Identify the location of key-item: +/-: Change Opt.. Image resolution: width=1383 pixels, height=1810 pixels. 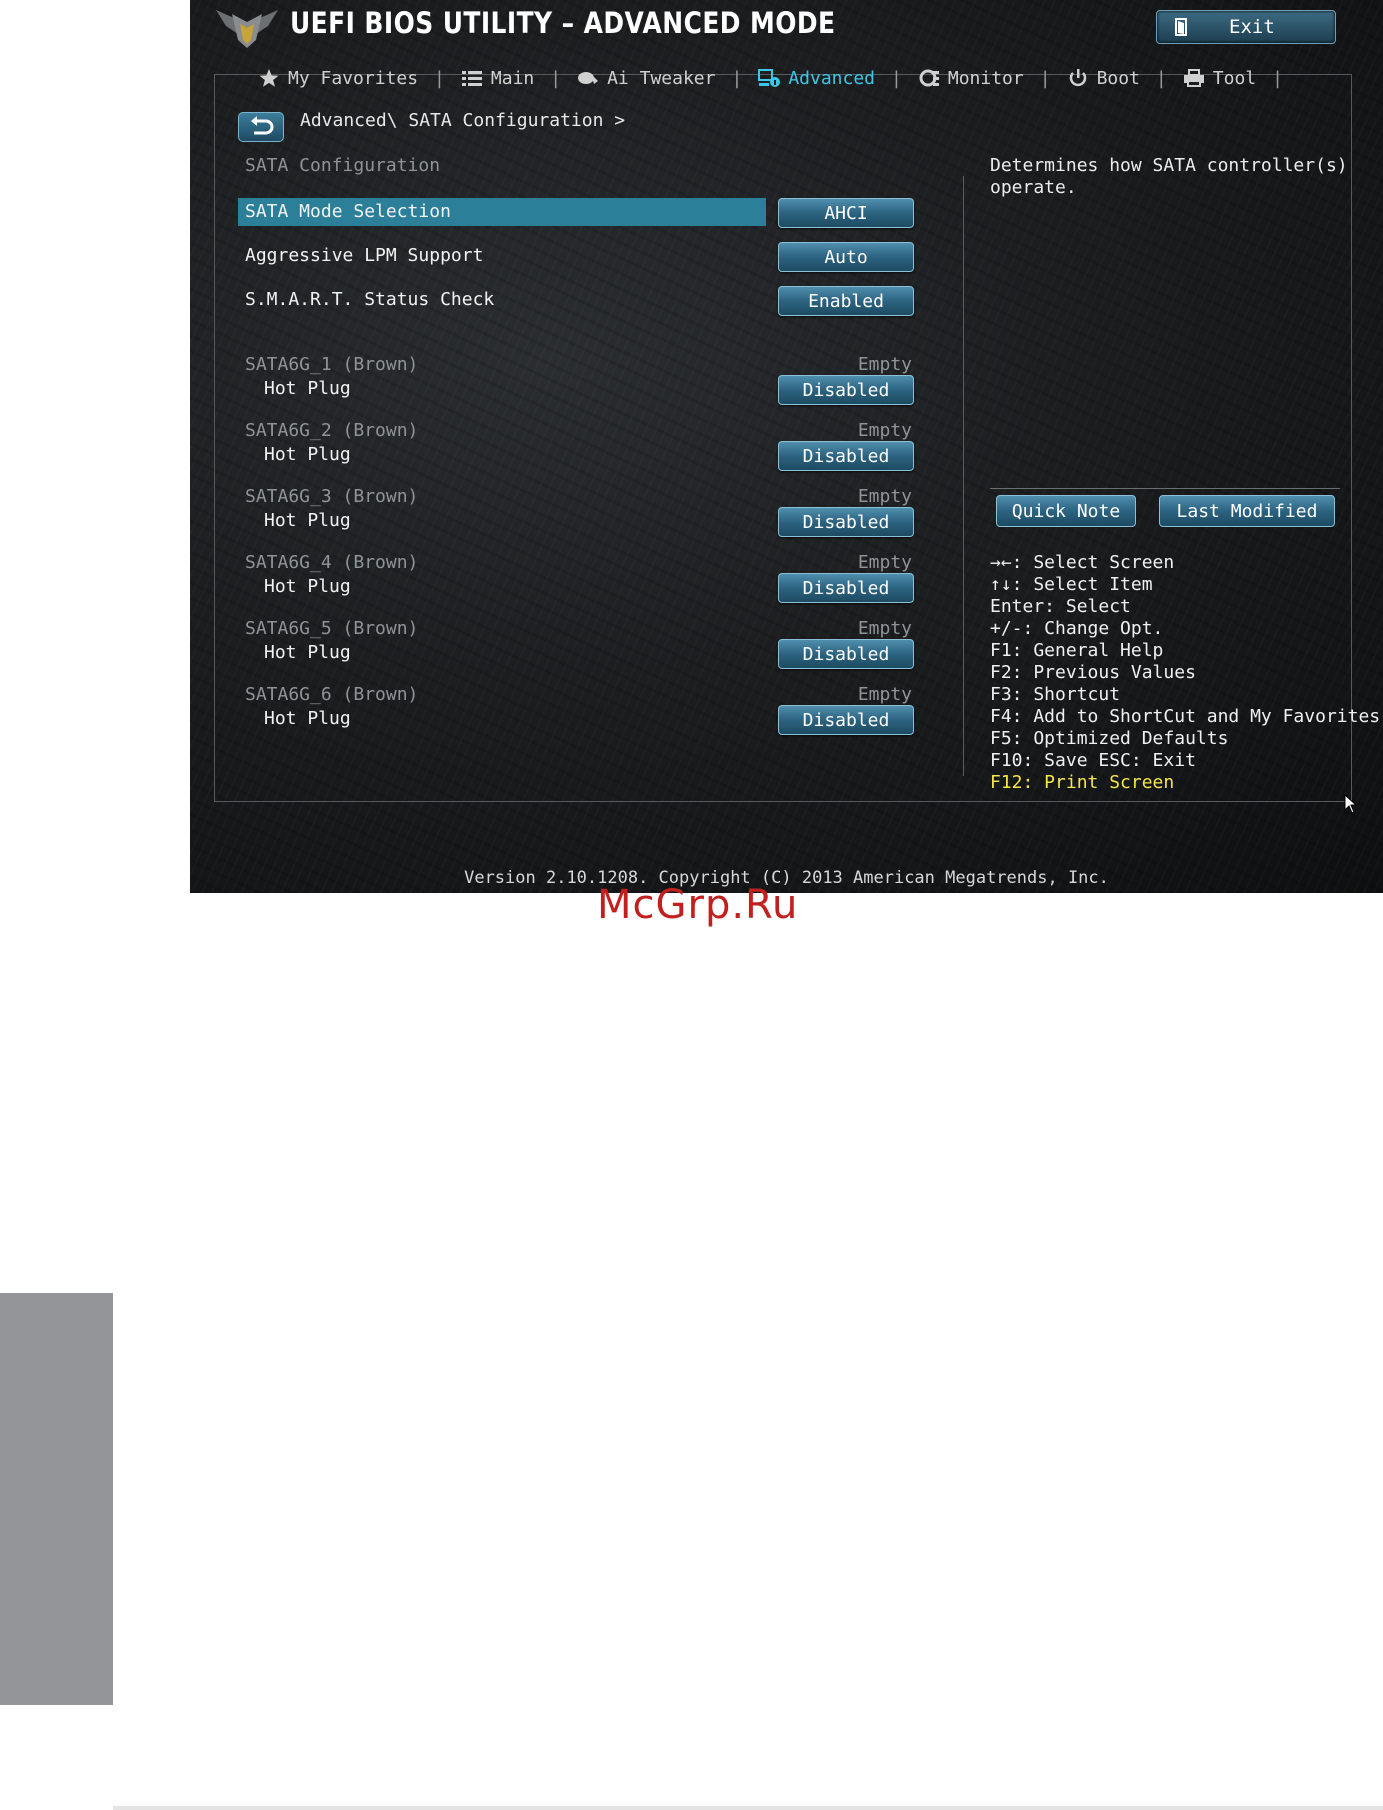
(1077, 628).